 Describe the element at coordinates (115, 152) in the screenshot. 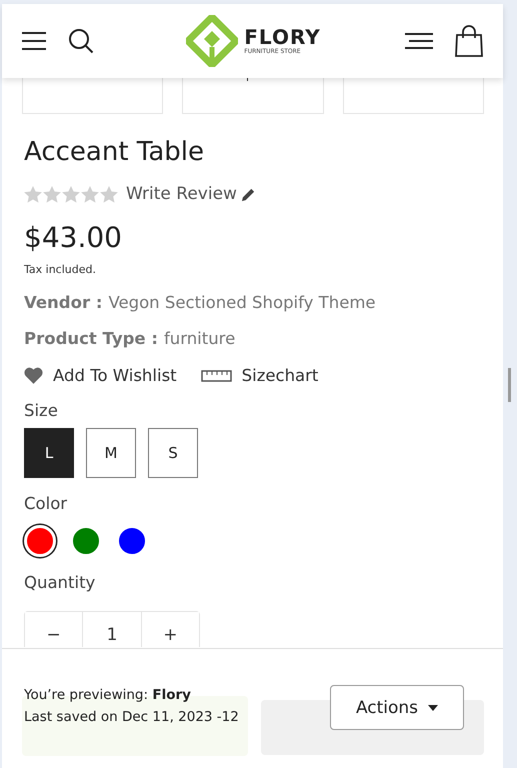

I see `product-title: Acceant Table` at that location.